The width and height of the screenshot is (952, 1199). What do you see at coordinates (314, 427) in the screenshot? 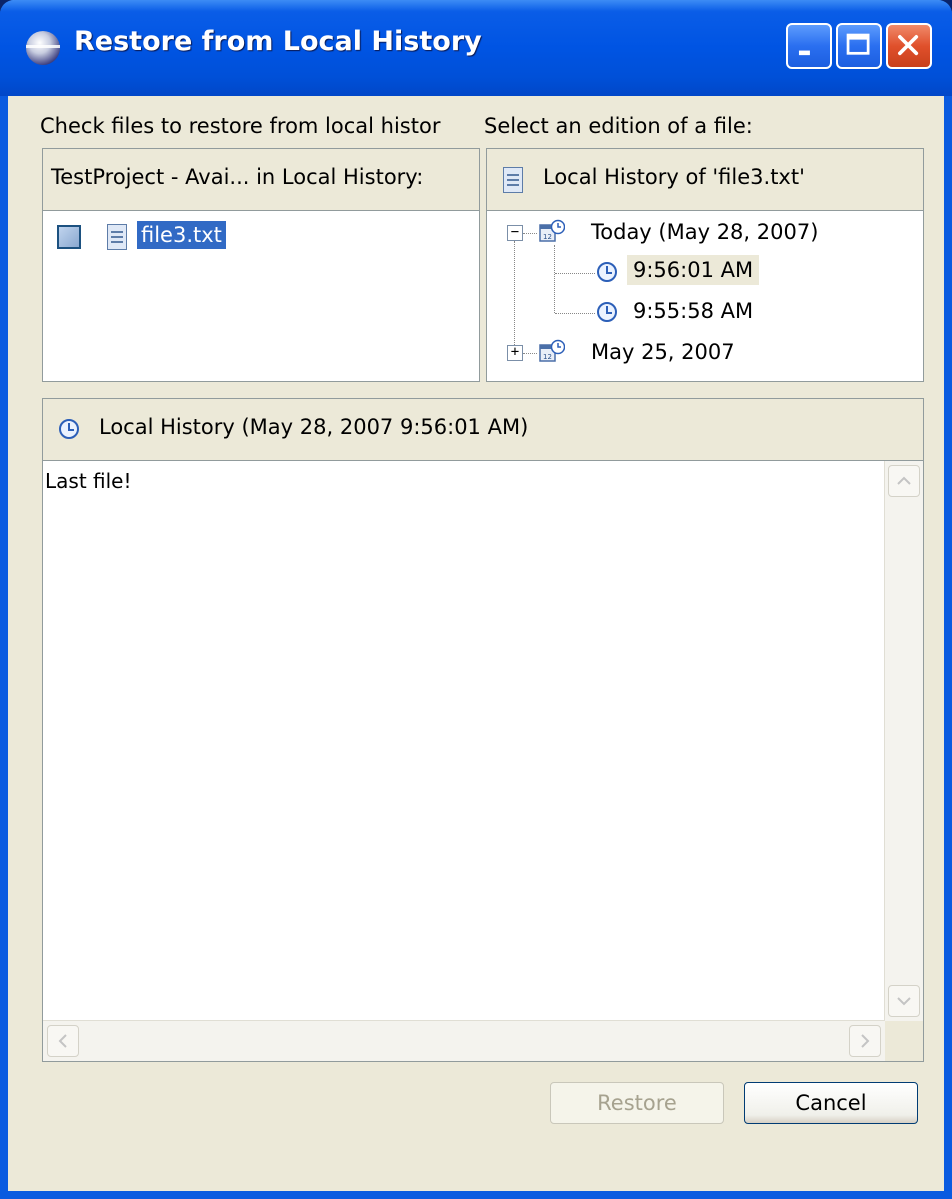
I see `preview-header-label: Local History (May 28, 2007 9:56:01 AM)` at bounding box center [314, 427].